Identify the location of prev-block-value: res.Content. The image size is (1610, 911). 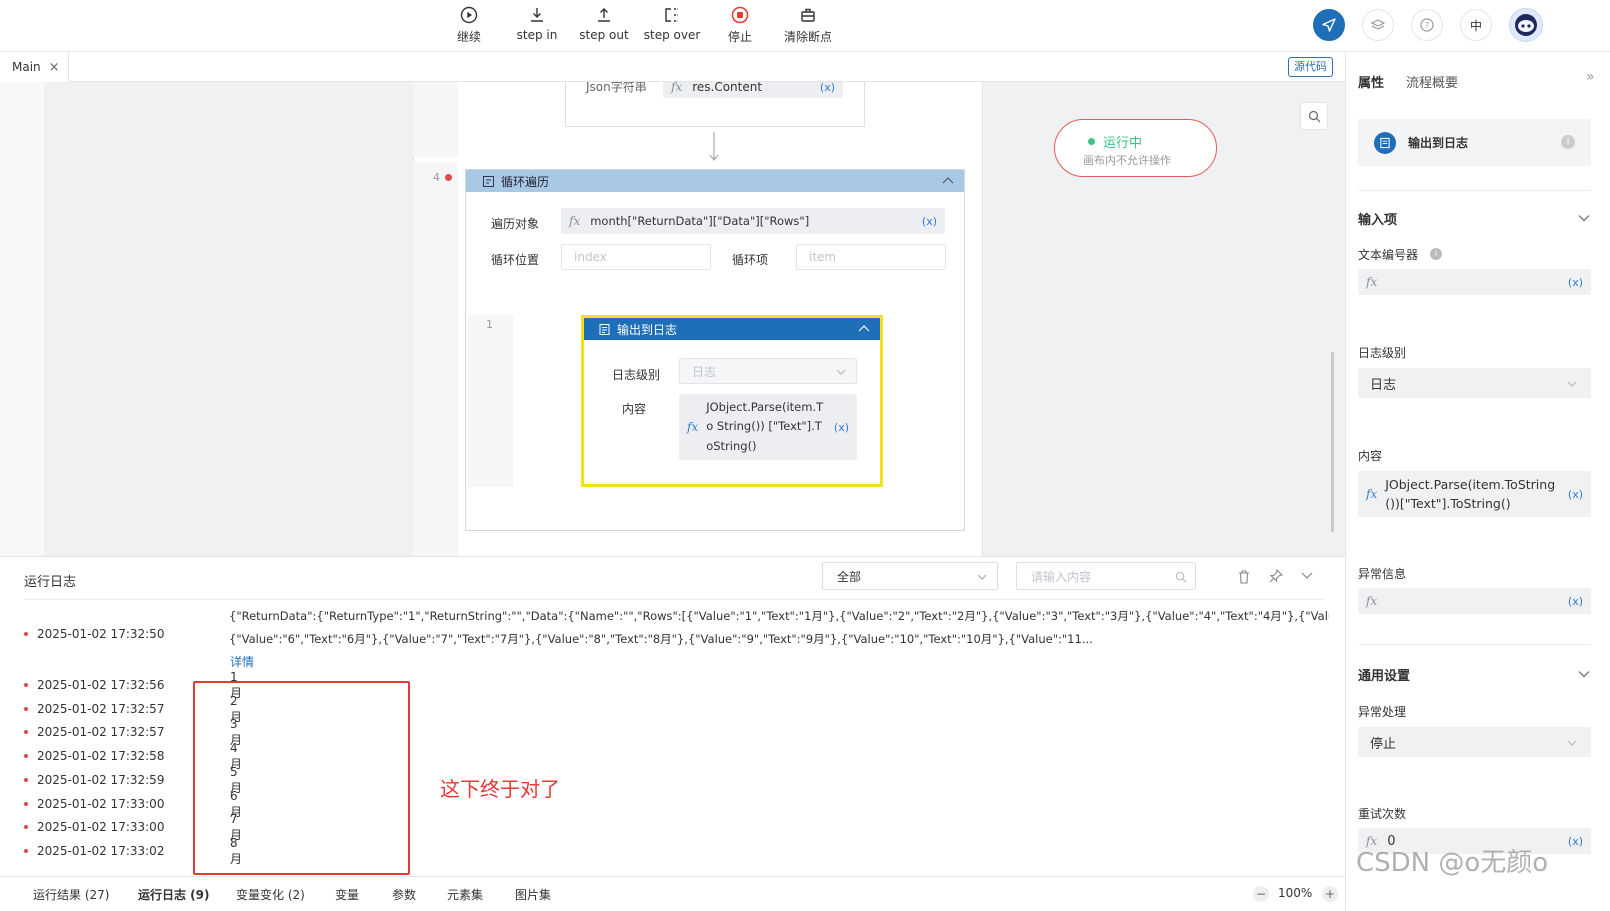
(727, 88).